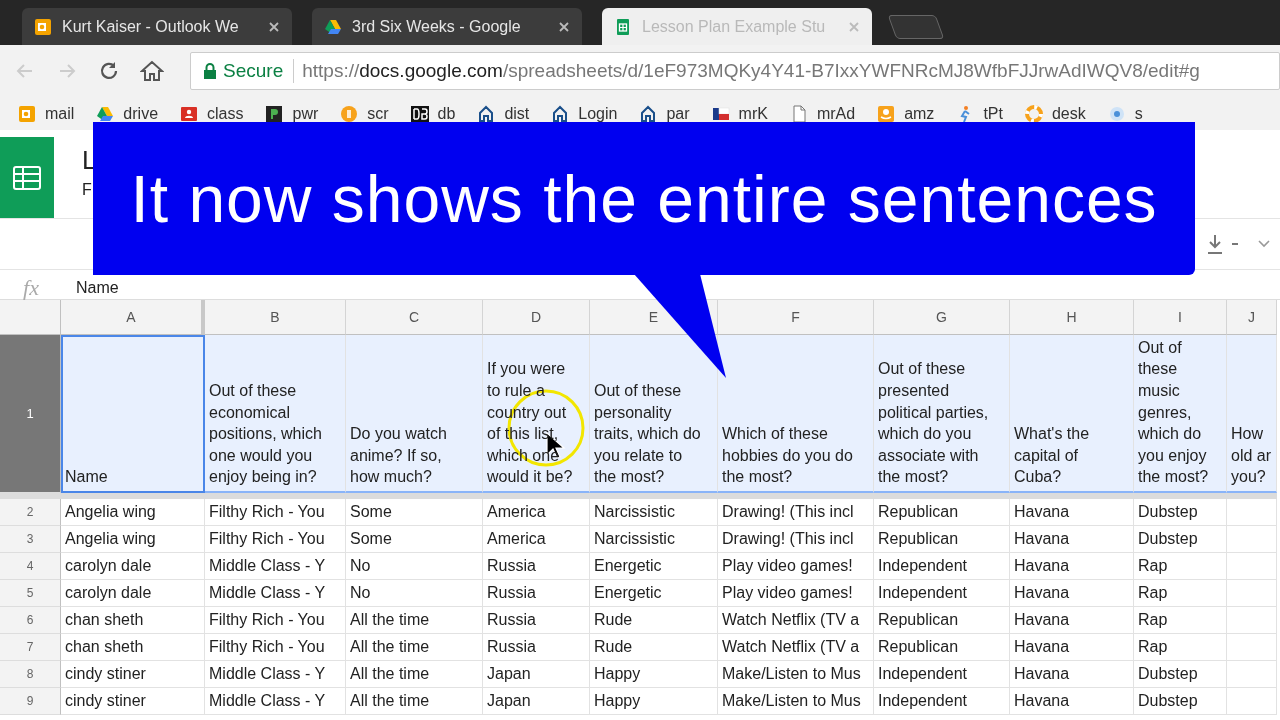 Image resolution: width=1280 pixels, height=720 pixels. What do you see at coordinates (906, 113) in the screenshot?
I see `bookmark: amz` at bounding box center [906, 113].